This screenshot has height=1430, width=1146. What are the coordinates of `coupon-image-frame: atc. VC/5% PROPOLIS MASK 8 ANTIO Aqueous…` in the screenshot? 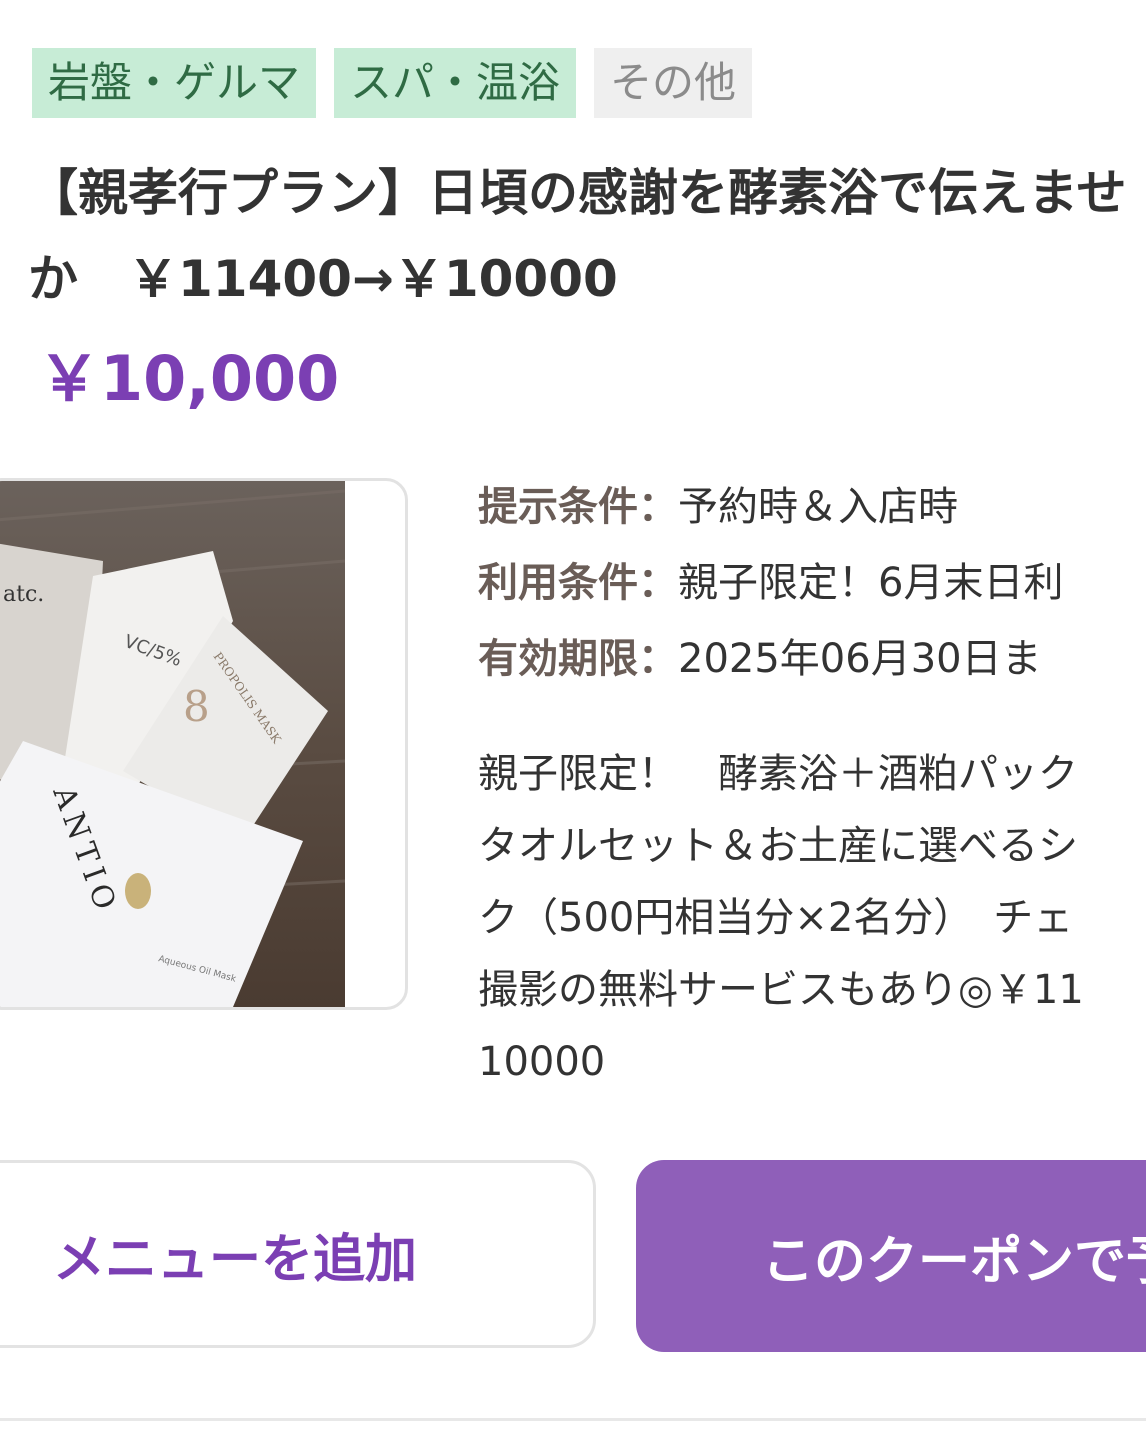 It's located at (204, 744).